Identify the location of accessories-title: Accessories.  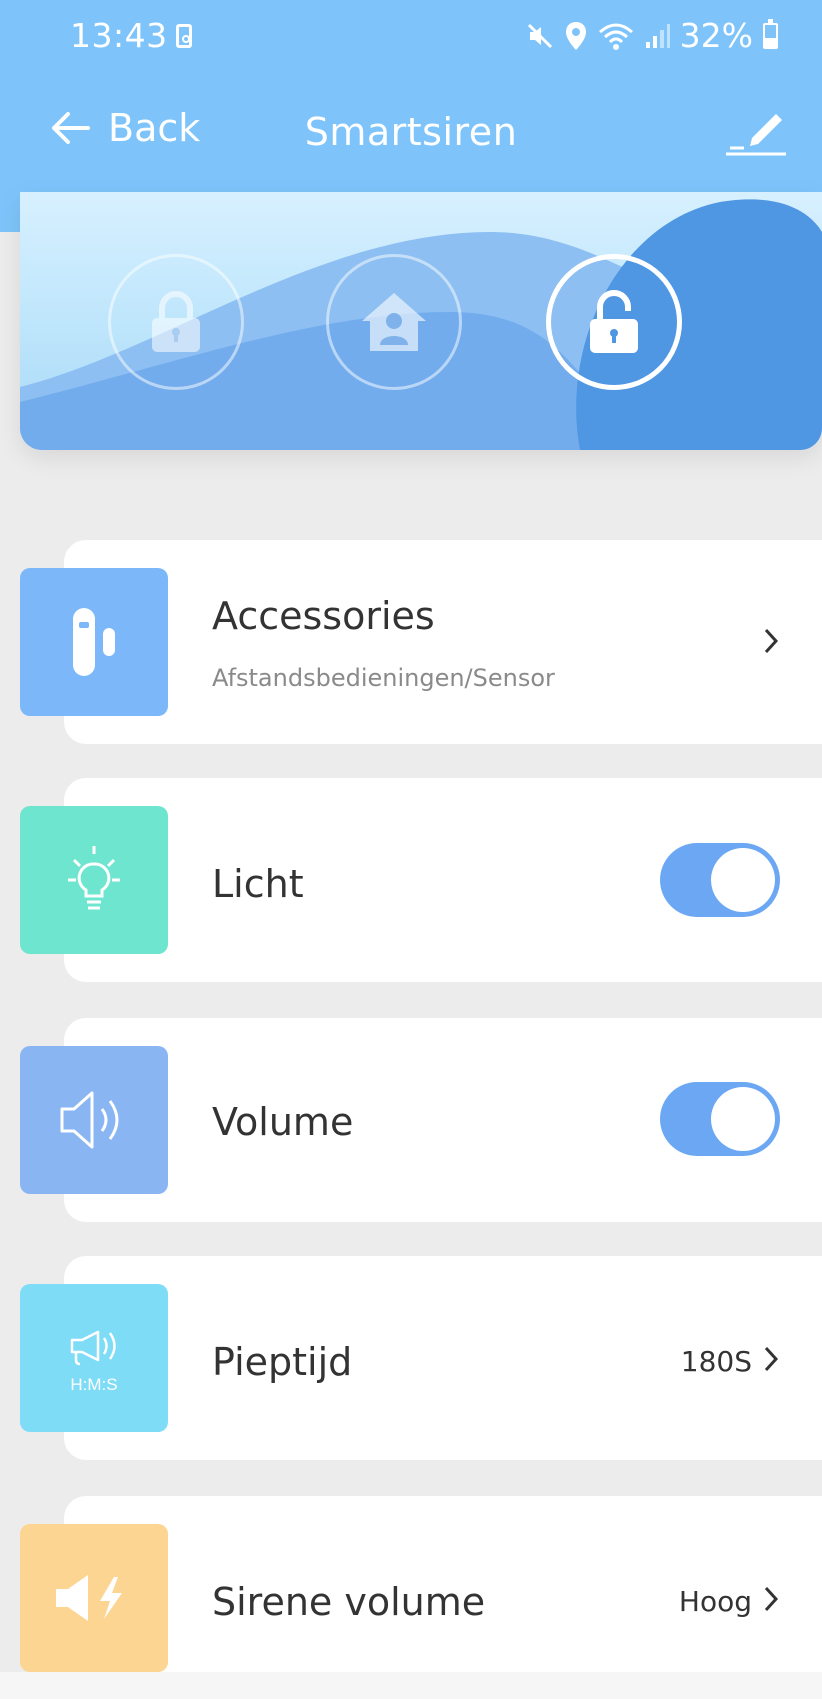
(323, 616).